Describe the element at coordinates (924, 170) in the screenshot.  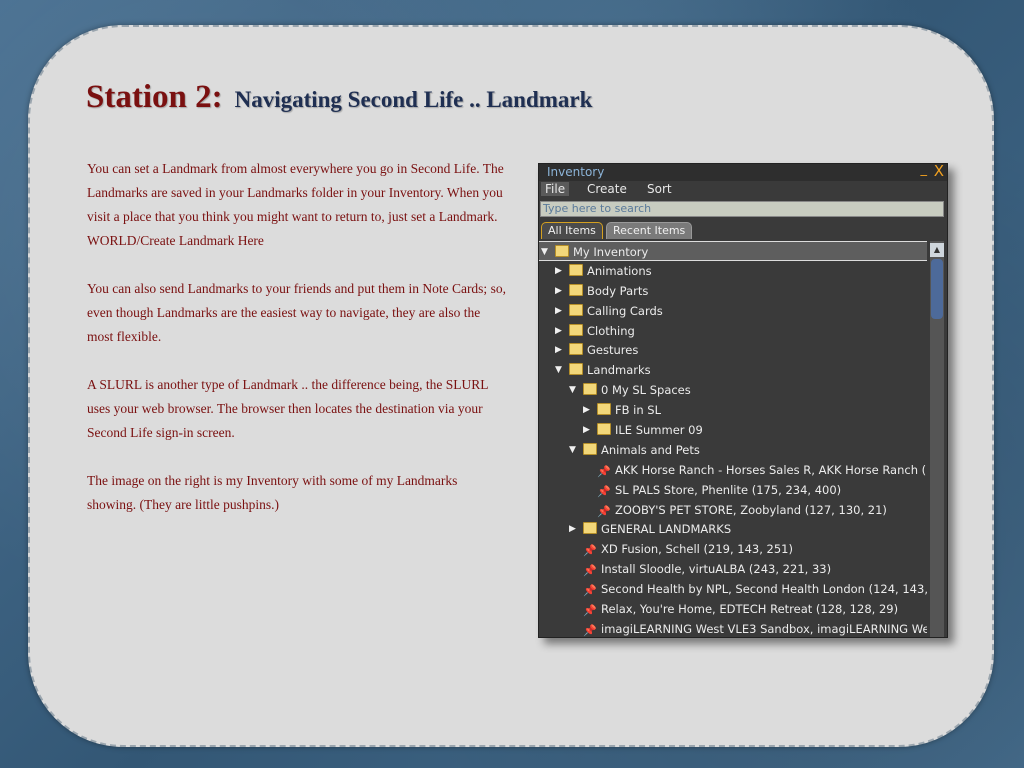
I see `minimize-icon: _` at that location.